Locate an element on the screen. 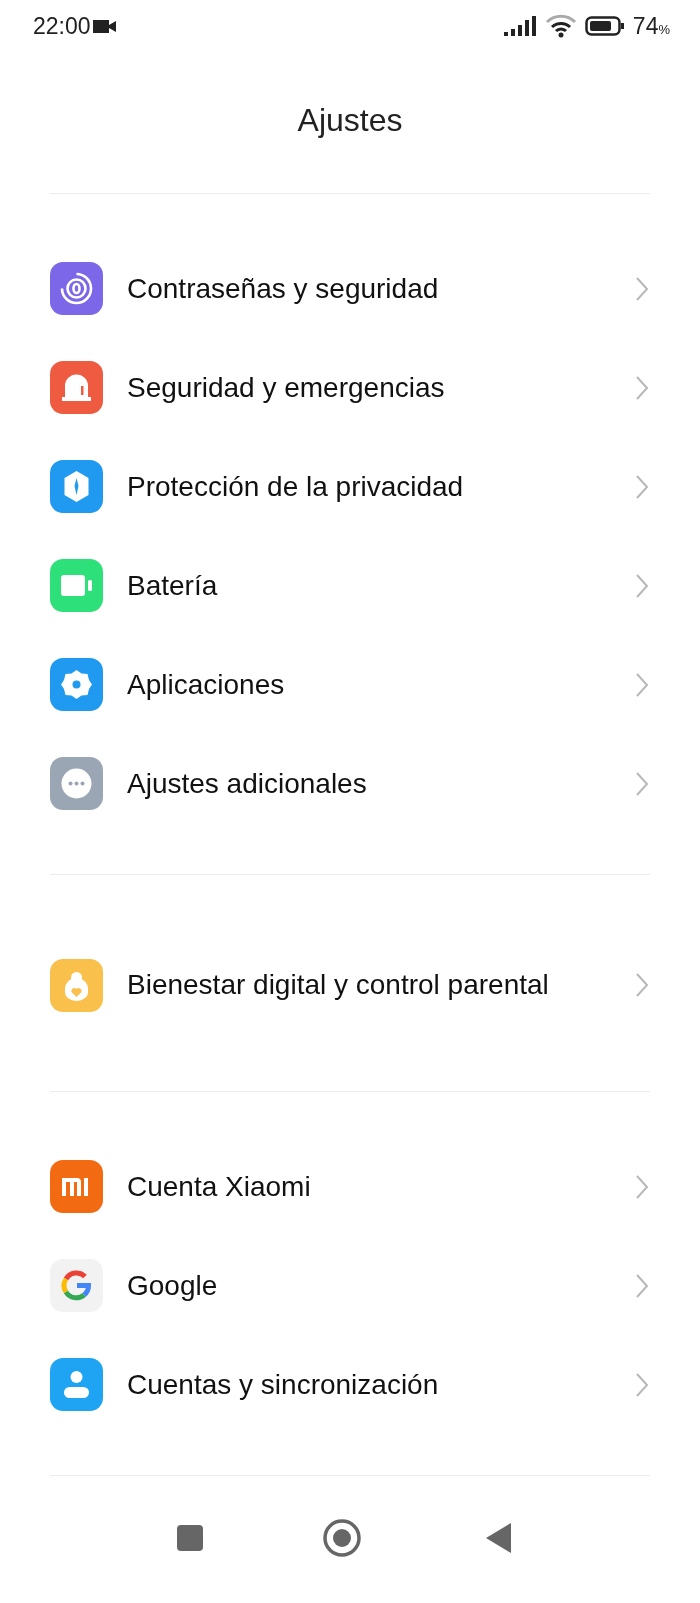 The width and height of the screenshot is (700, 1603). chevron-right-icon is located at coordinates (642, 985).